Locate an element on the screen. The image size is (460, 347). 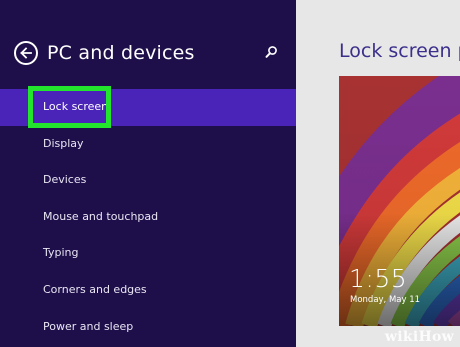
nav-item-label: Corners and edges is located at coordinates (95, 289).